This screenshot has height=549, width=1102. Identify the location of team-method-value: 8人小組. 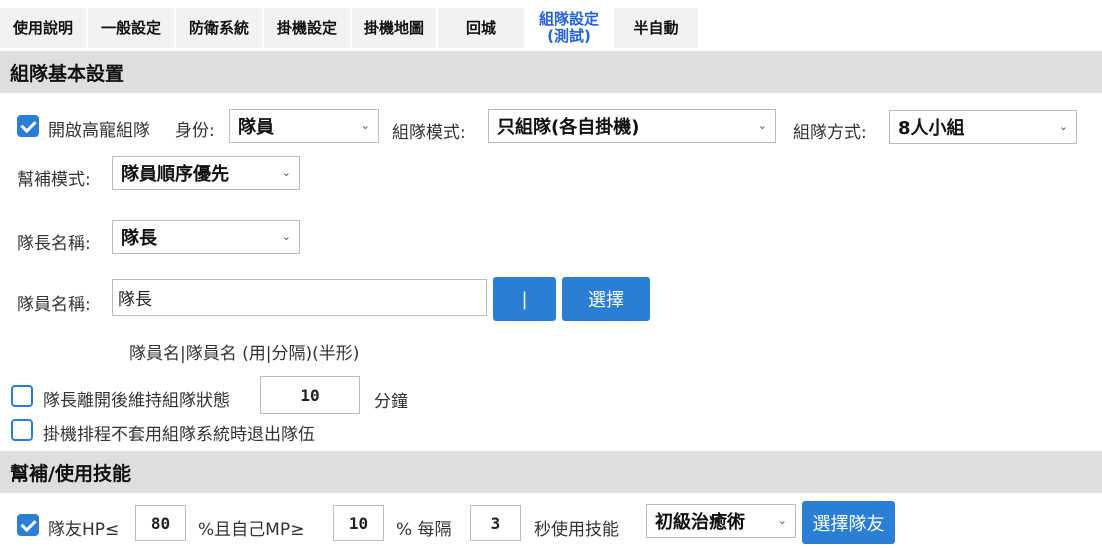
(931, 128).